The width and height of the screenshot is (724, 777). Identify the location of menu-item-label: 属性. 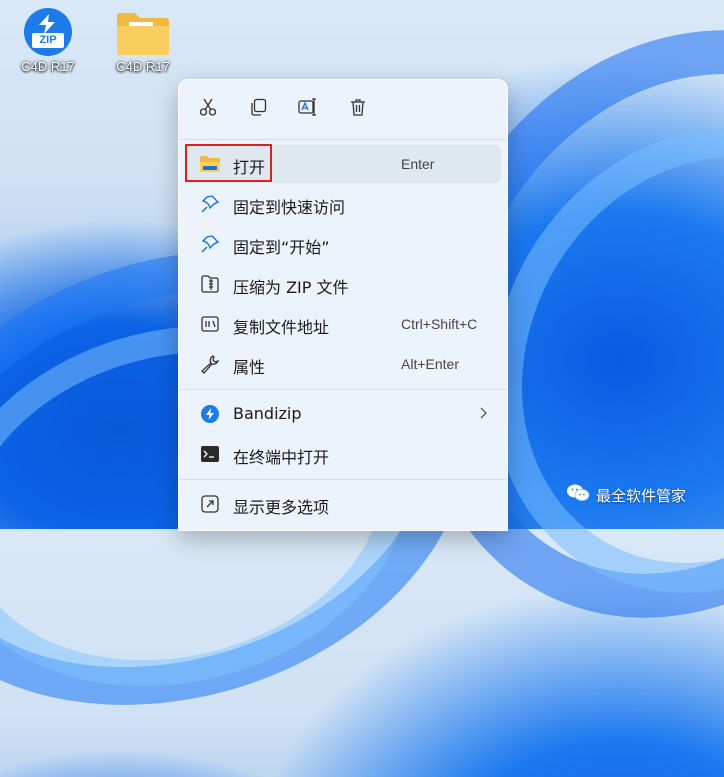
(249, 367).